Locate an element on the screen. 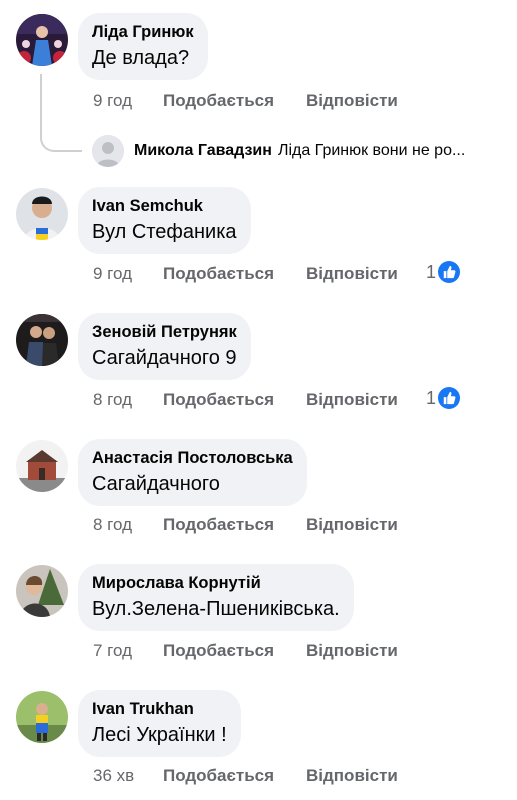 Image resolution: width=517 pixels, height=800 pixels. comment-bubble: Ліда Гринюк Де влада? is located at coordinates (143, 46).